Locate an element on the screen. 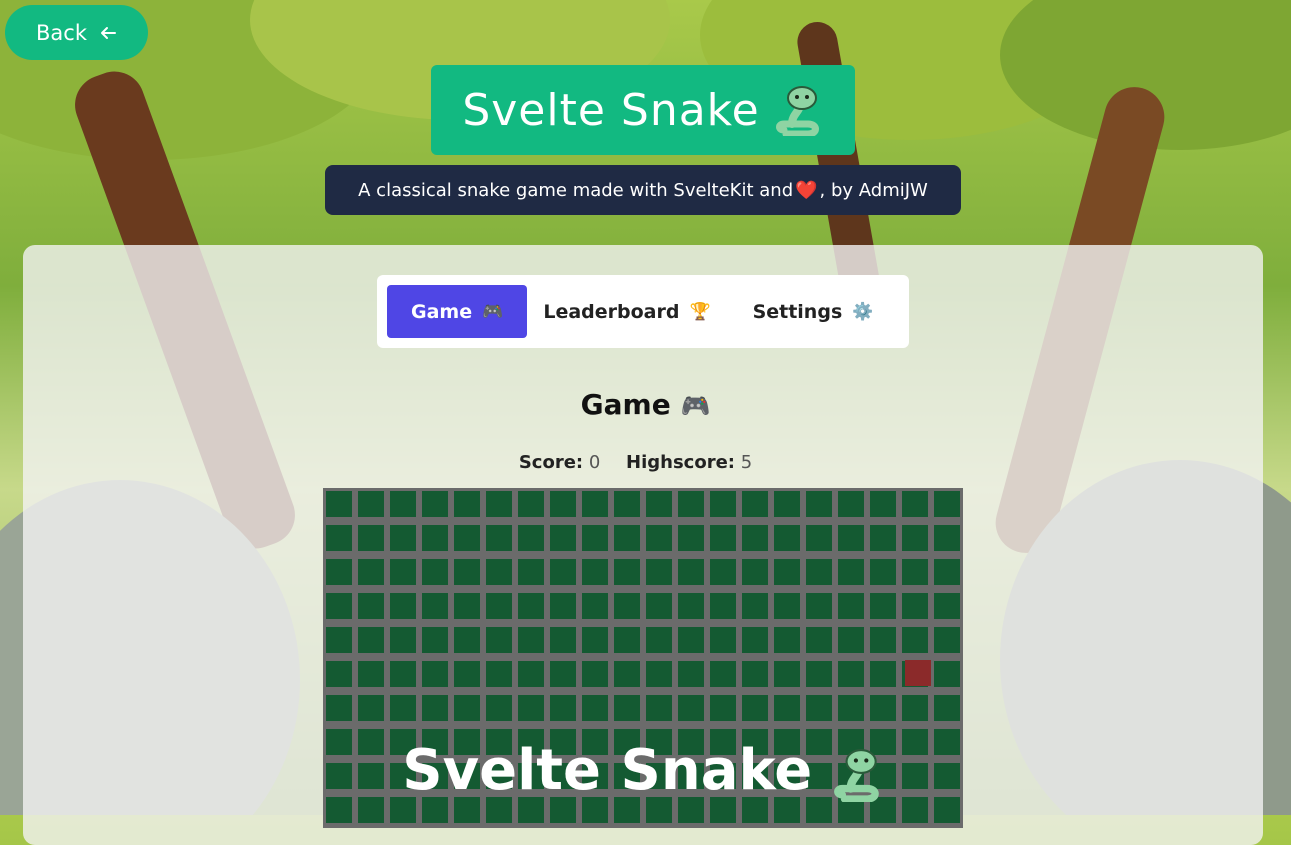 Image resolution: width=1291 pixels, height=845 pixels. tab-leaderboard-label: Leaderboard is located at coordinates (611, 311).